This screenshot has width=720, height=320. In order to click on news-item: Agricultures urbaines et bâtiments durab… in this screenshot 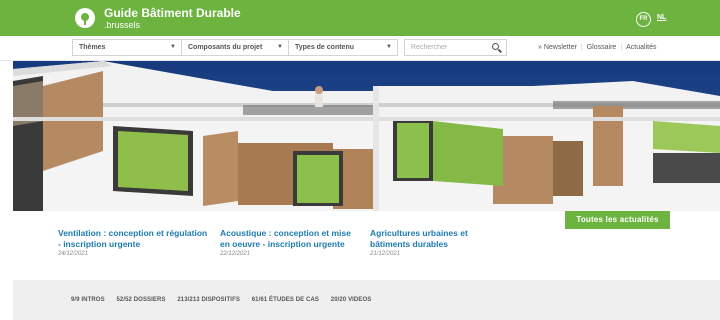, I will do `click(430, 242)`.